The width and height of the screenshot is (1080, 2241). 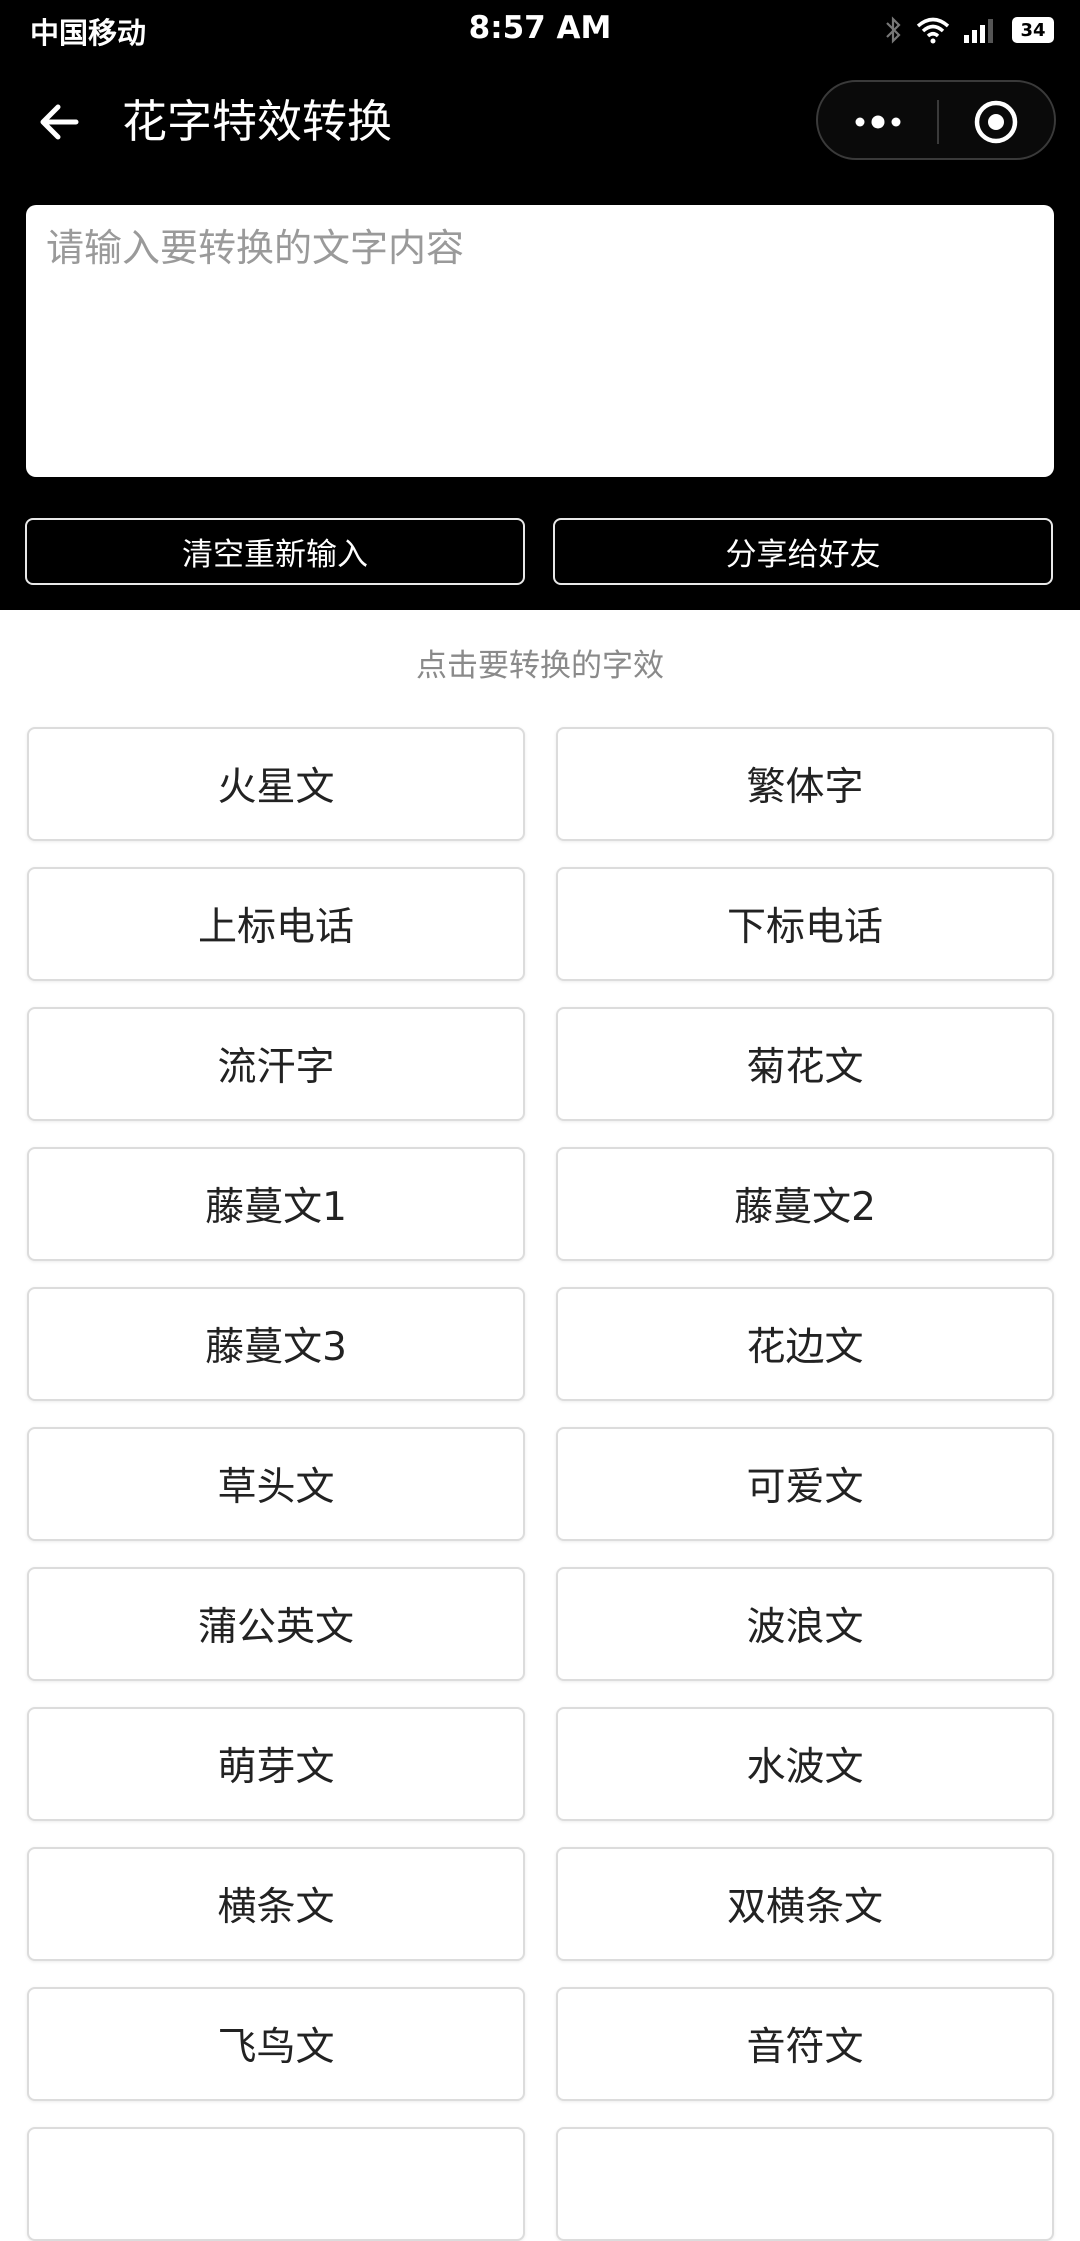 I want to click on effect-button: 萌芽文, so click(x=276, y=1764).